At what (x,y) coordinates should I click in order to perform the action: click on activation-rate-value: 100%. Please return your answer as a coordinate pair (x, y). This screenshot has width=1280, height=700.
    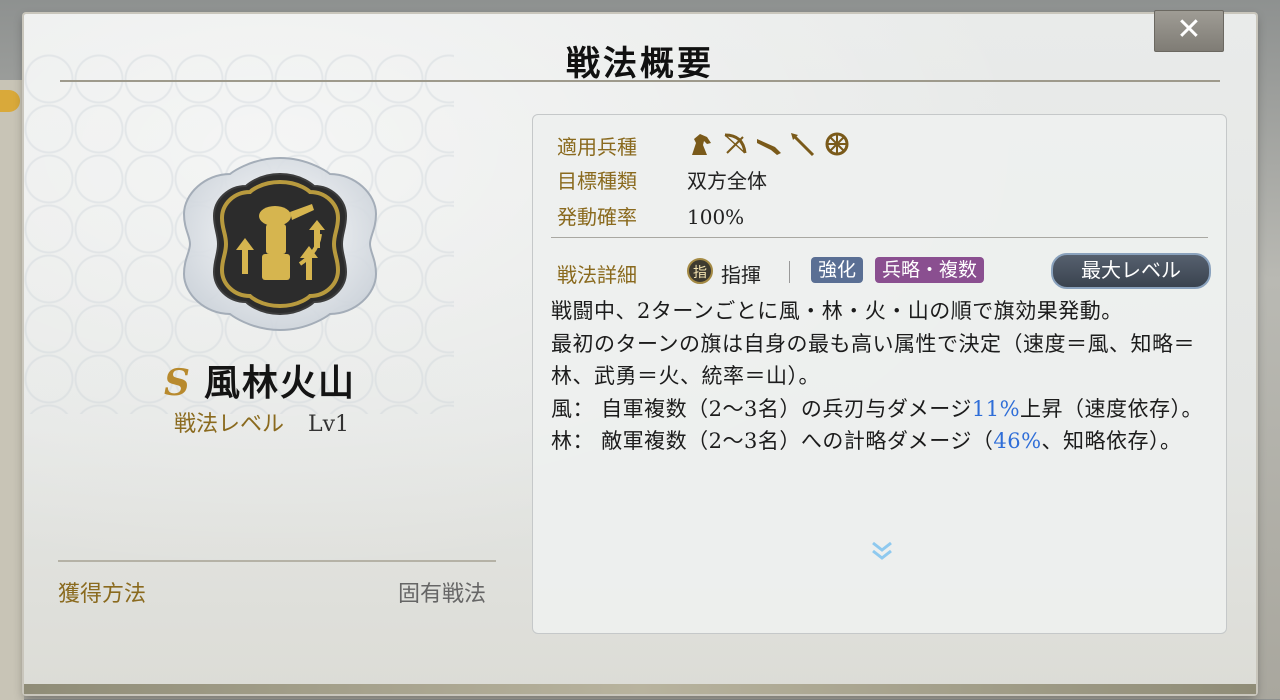
    Looking at the image, I should click on (716, 217).